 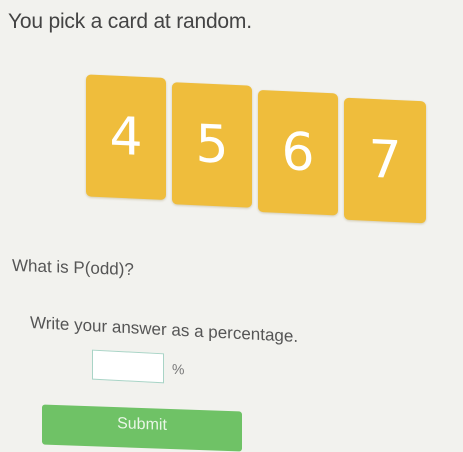 I want to click on instruction-text: Write your answer as a percentage., so click(x=164, y=329).